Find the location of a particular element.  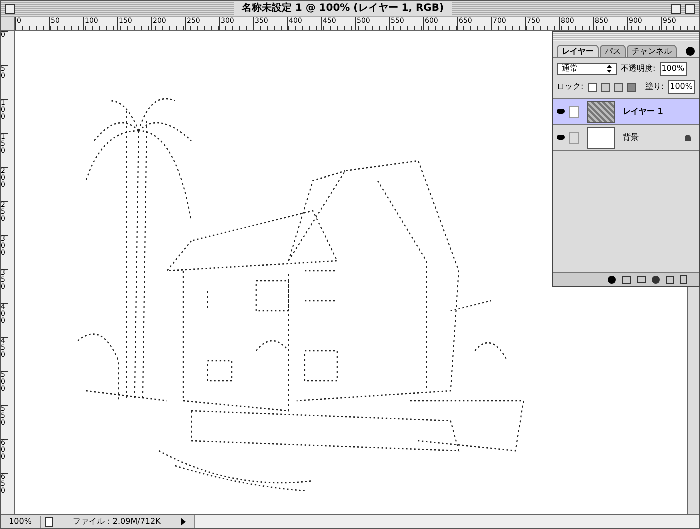

panel-tab: レイヤー is located at coordinates (578, 51).